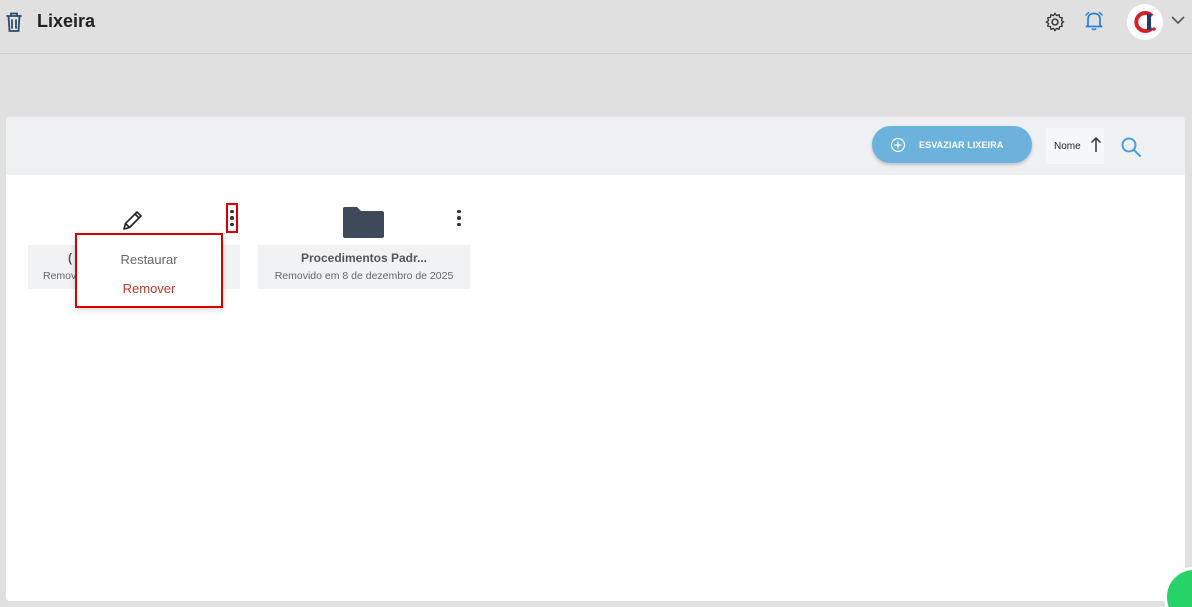  I want to click on item-removed-date: Removido em 8 de dezembro de 2025, so click(364, 276).